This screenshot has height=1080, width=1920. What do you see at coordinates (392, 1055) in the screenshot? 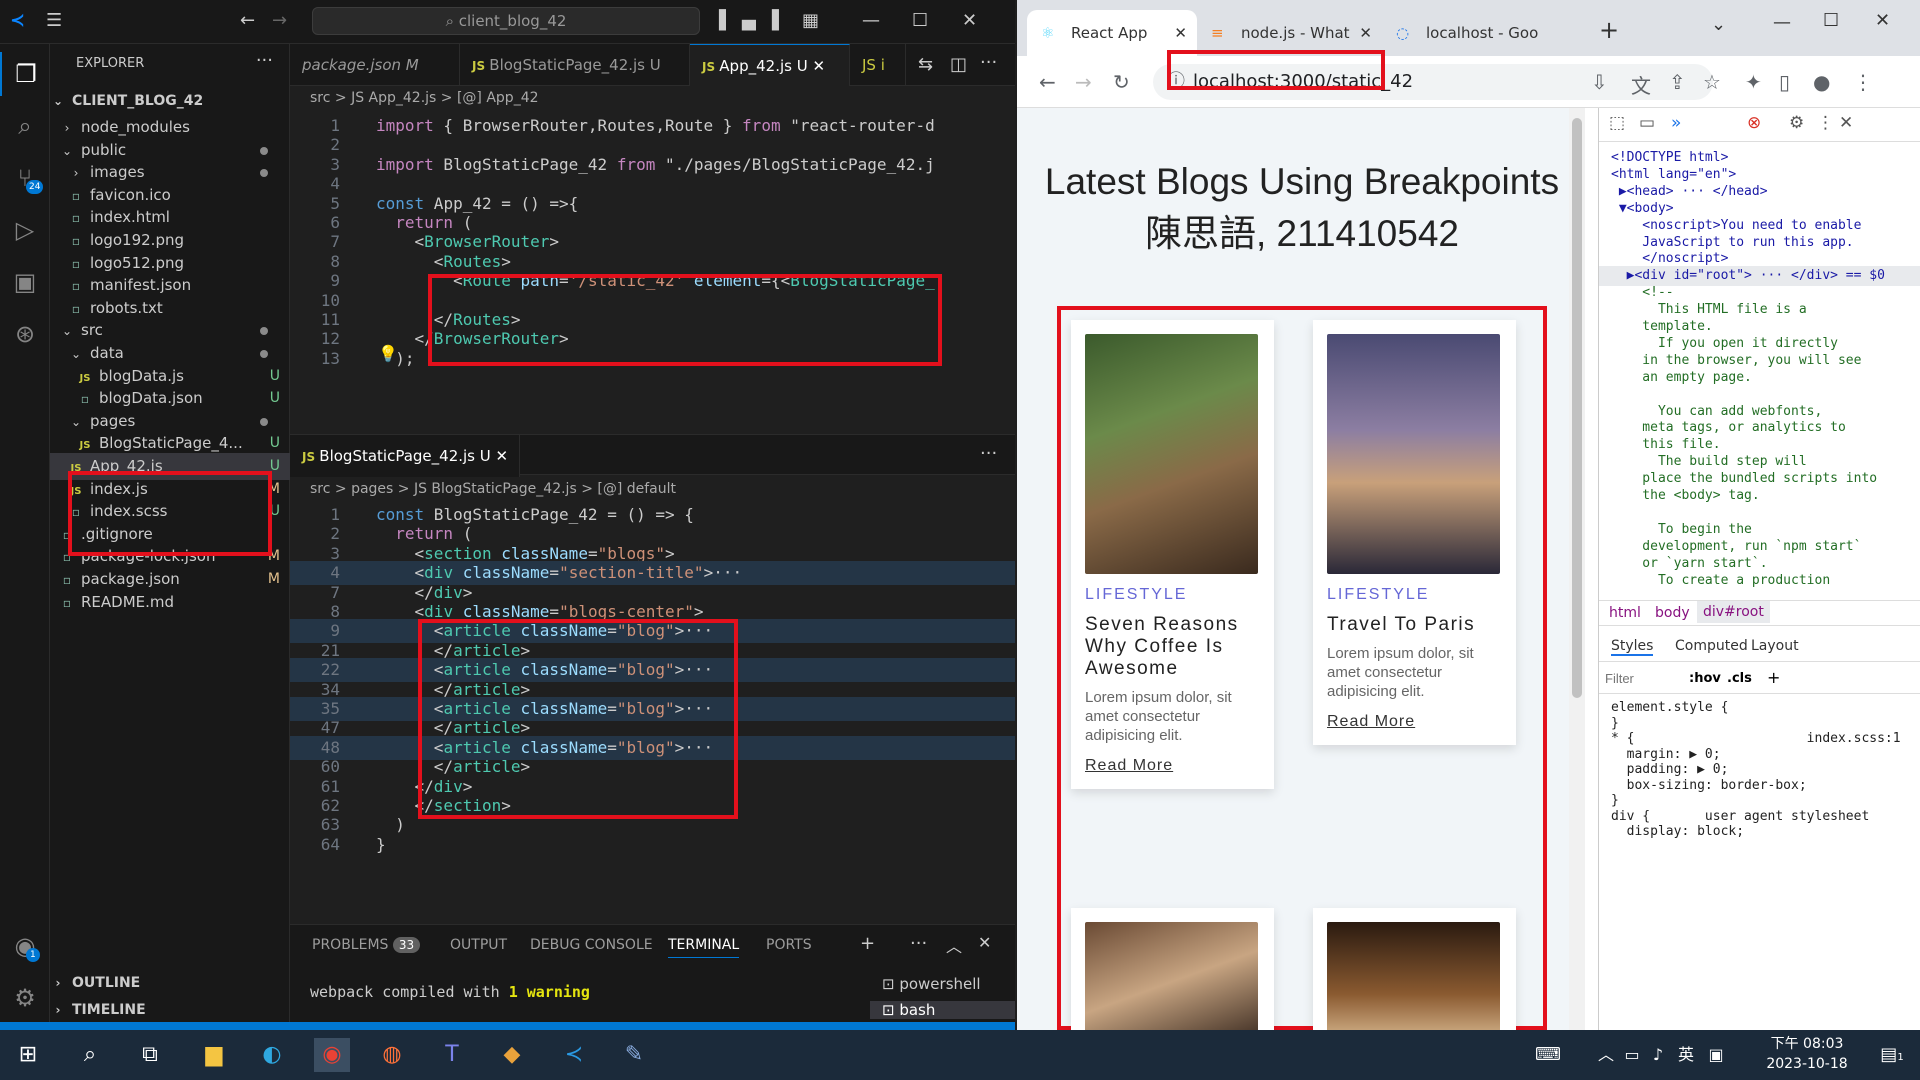
I see `firefox-icon: ◍` at bounding box center [392, 1055].